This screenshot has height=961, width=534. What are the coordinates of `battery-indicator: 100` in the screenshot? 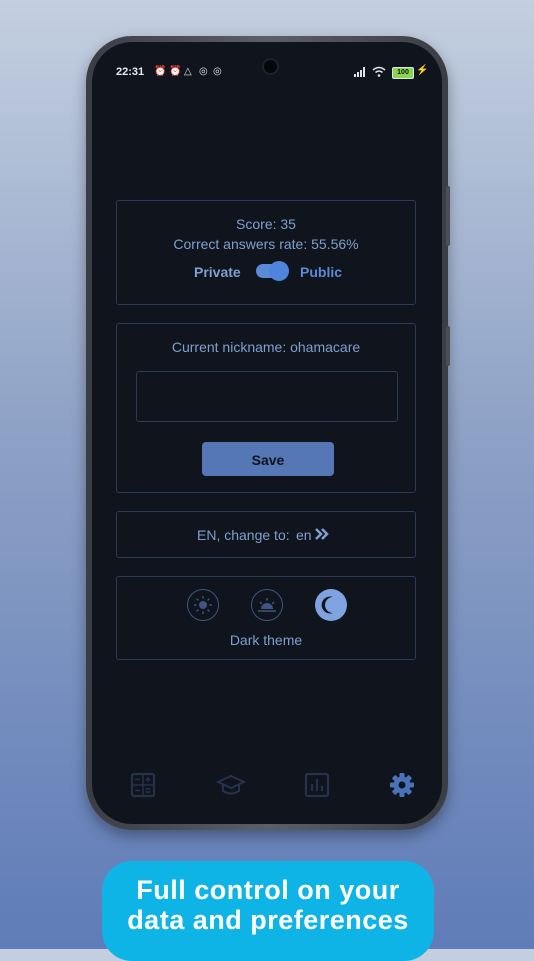 It's located at (403, 73).